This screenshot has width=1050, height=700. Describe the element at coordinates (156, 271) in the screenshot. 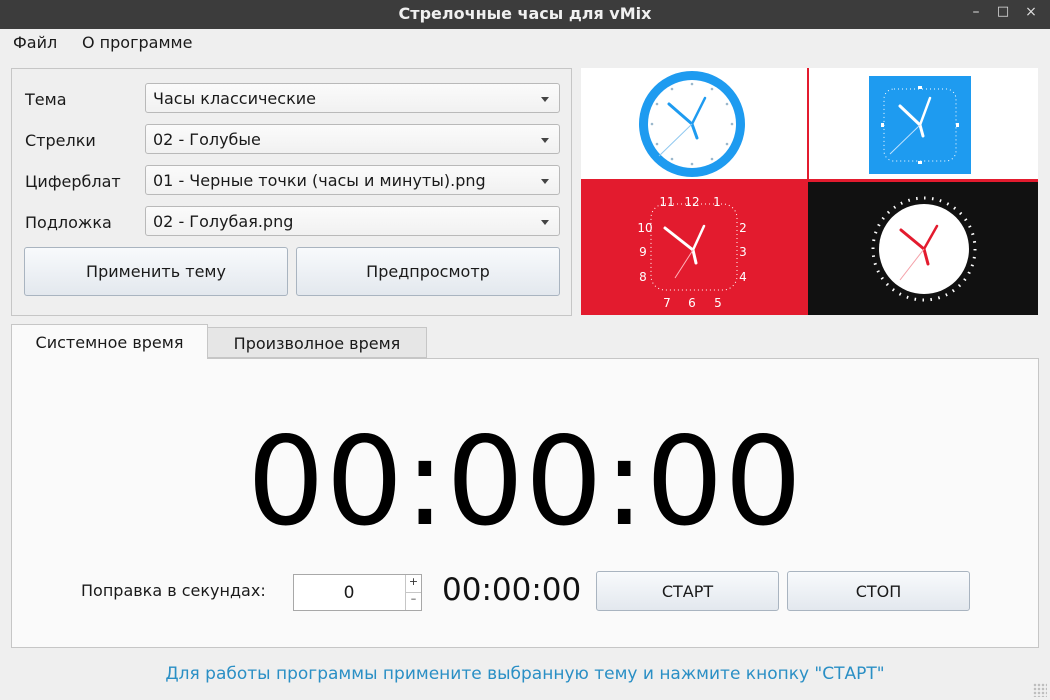

I see `apply-theme-button: Применить тему` at that location.